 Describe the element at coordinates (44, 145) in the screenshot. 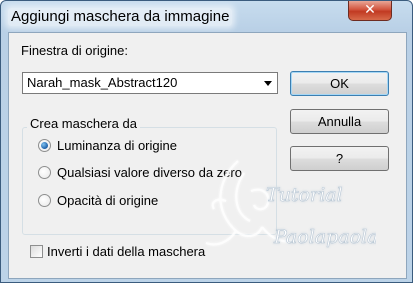

I see `radio-button-checked` at that location.